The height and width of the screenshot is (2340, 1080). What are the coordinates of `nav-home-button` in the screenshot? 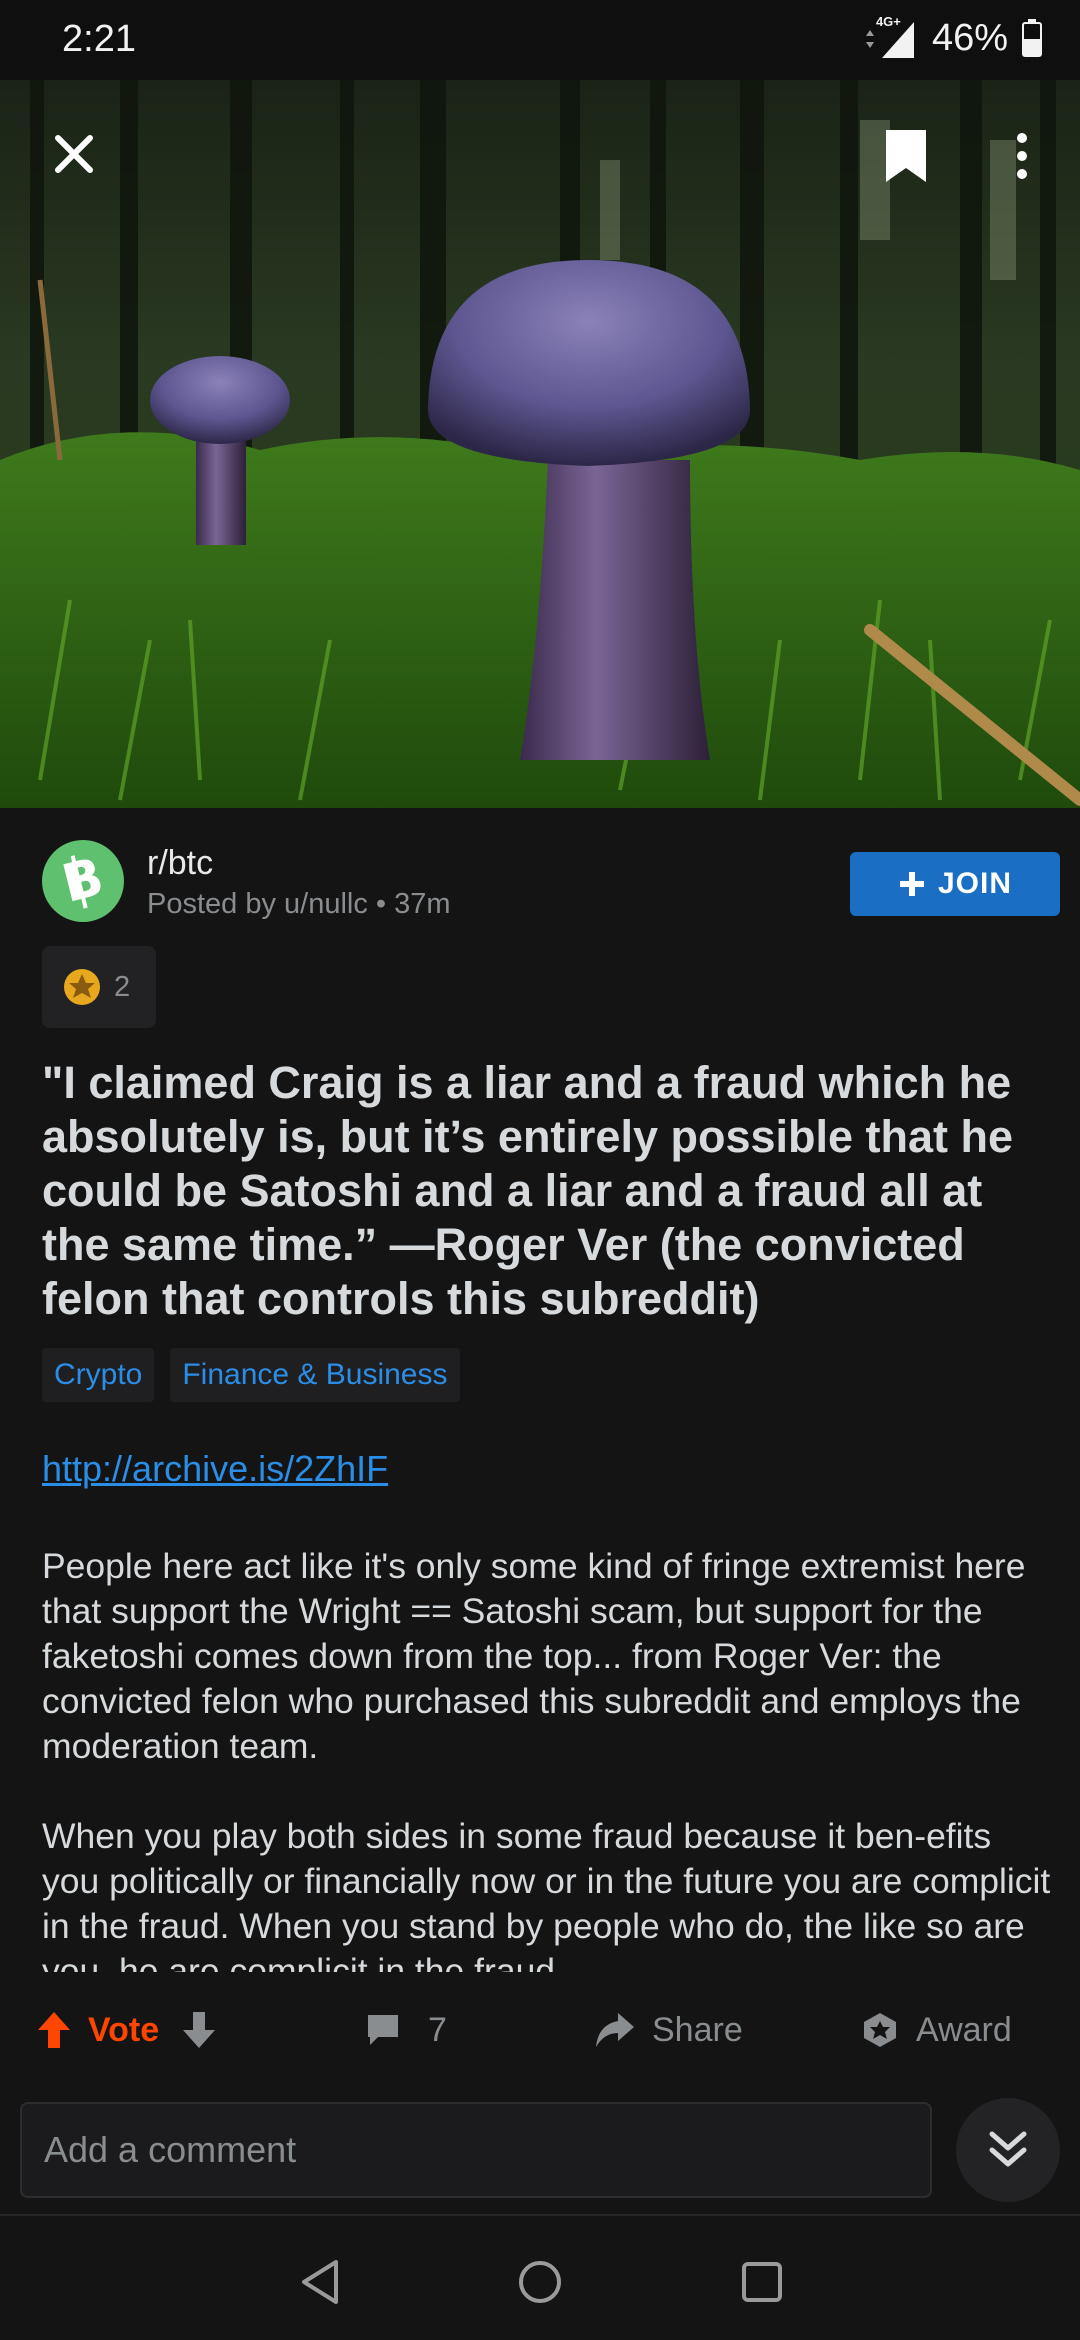 It's located at (540, 2282).